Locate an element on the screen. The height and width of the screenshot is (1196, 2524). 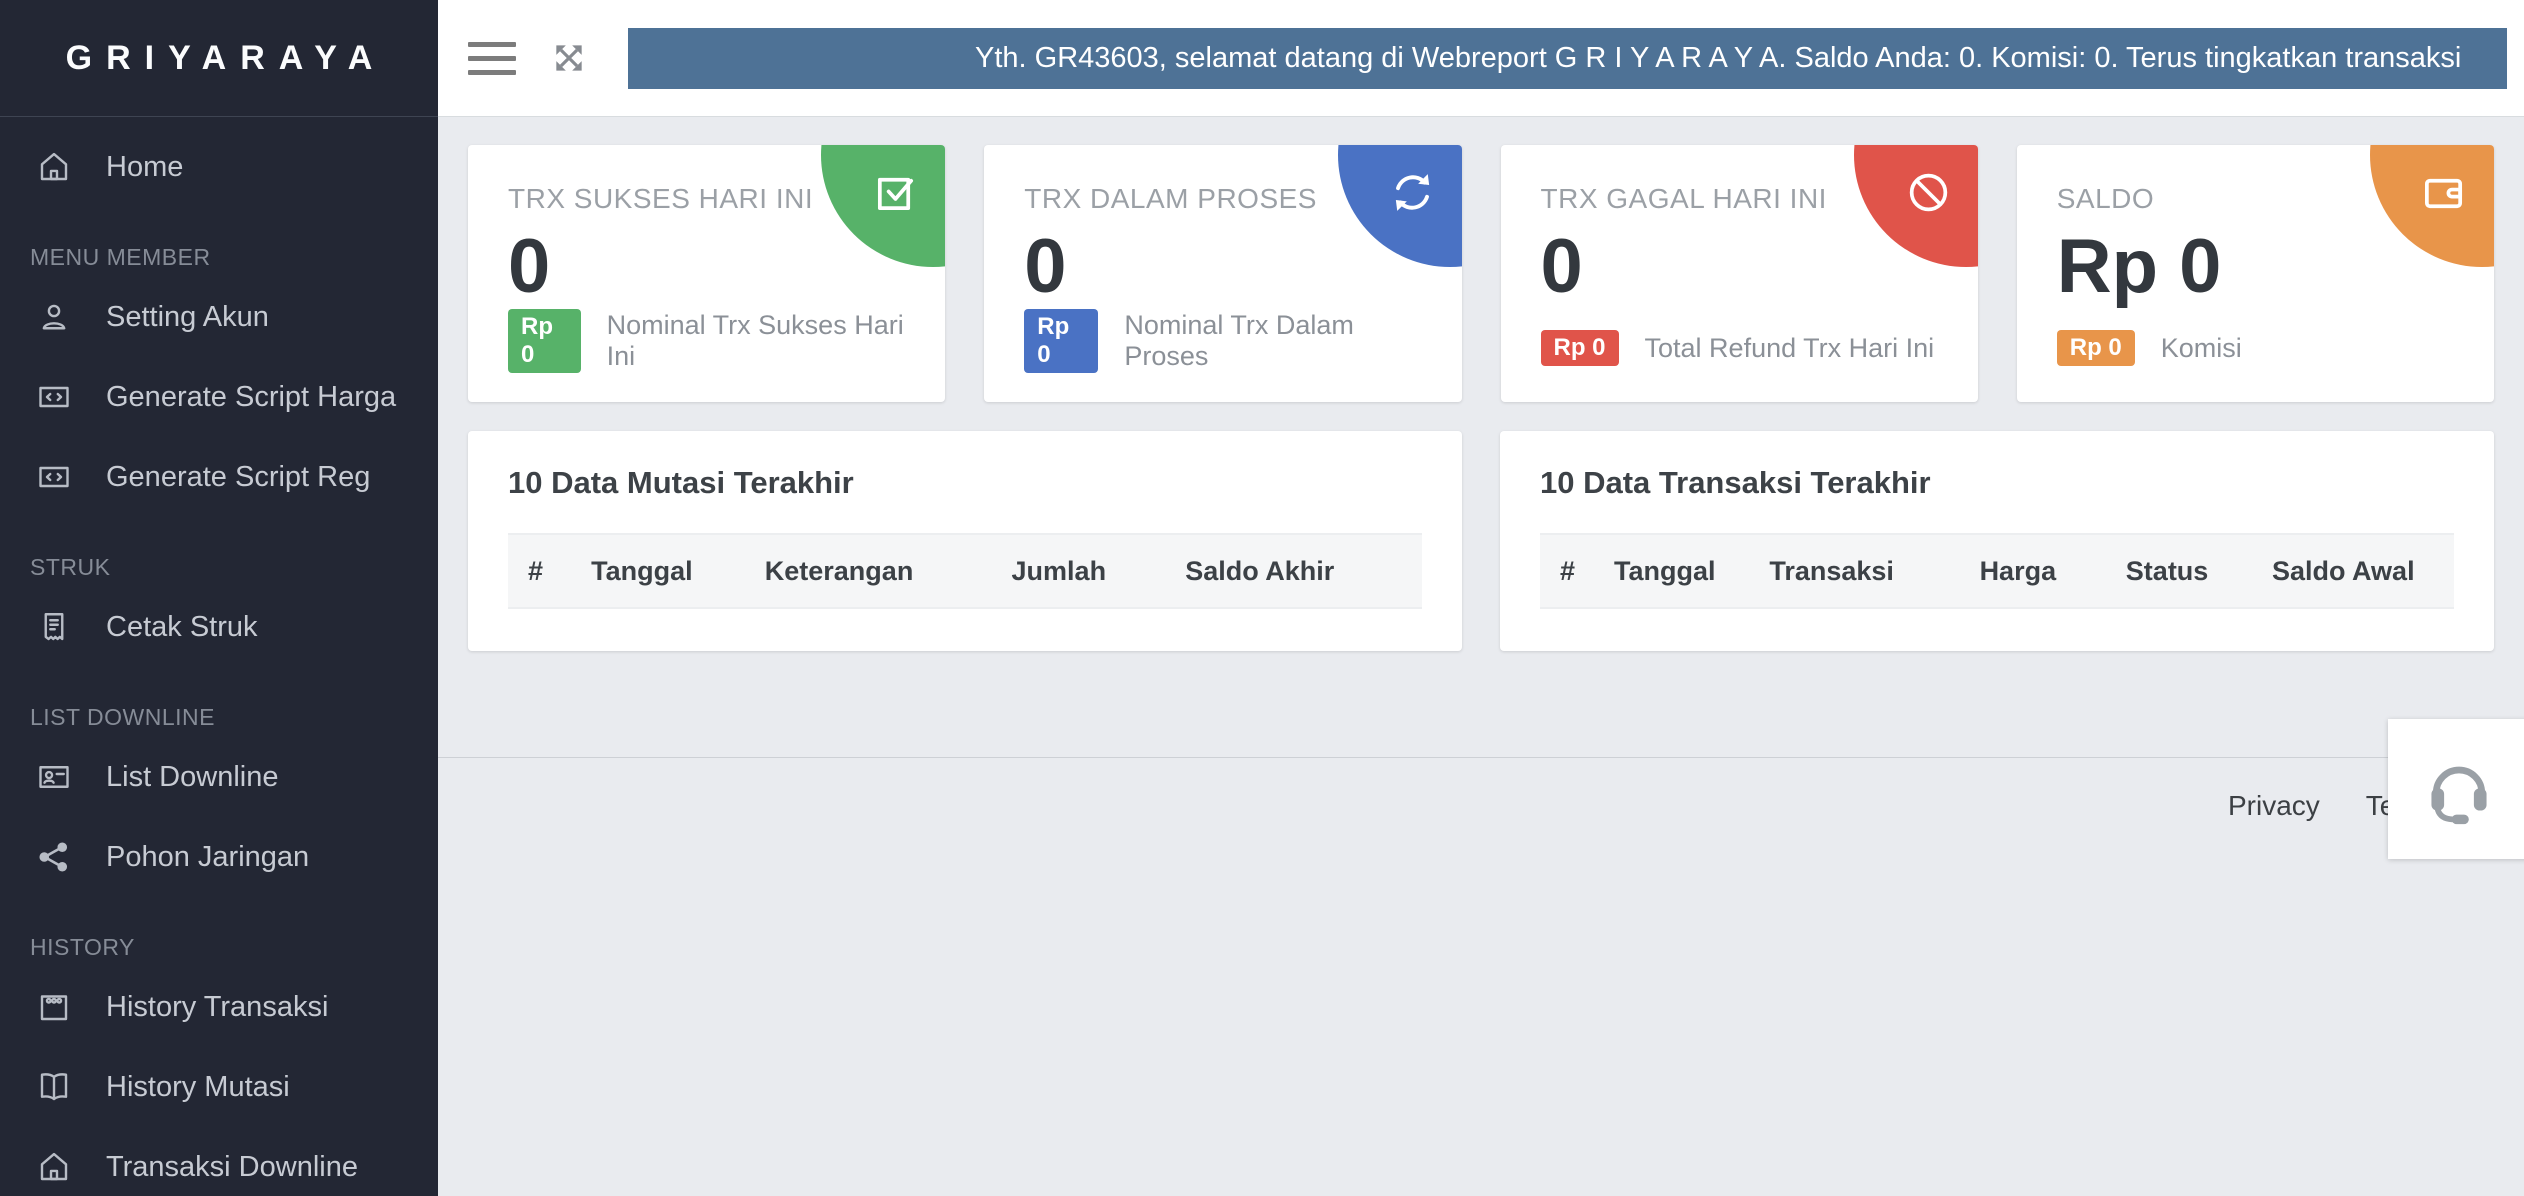
sidebar-item-label: Cetak Struk is located at coordinates (182, 626).